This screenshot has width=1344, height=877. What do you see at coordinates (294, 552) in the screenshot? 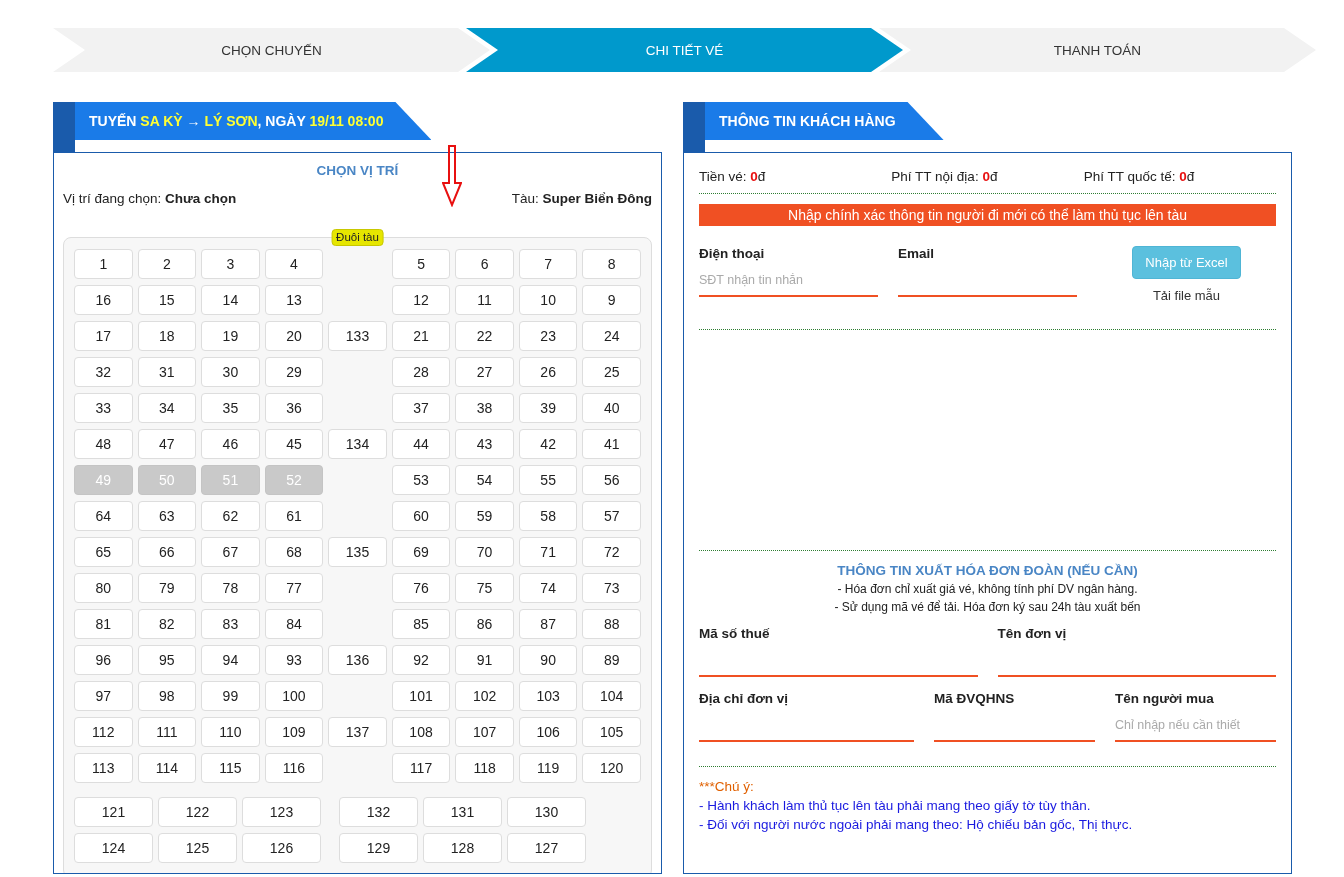
I see `seat-button: 68` at bounding box center [294, 552].